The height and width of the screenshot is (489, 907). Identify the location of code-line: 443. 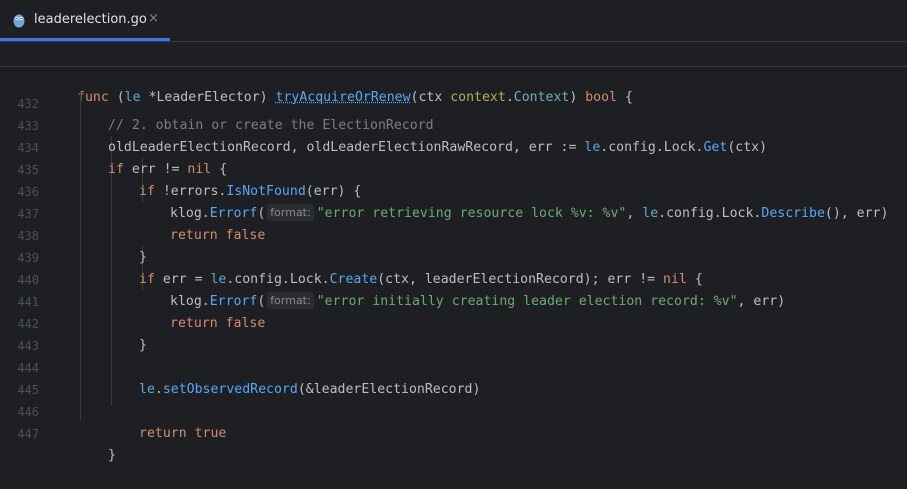
(28, 346).